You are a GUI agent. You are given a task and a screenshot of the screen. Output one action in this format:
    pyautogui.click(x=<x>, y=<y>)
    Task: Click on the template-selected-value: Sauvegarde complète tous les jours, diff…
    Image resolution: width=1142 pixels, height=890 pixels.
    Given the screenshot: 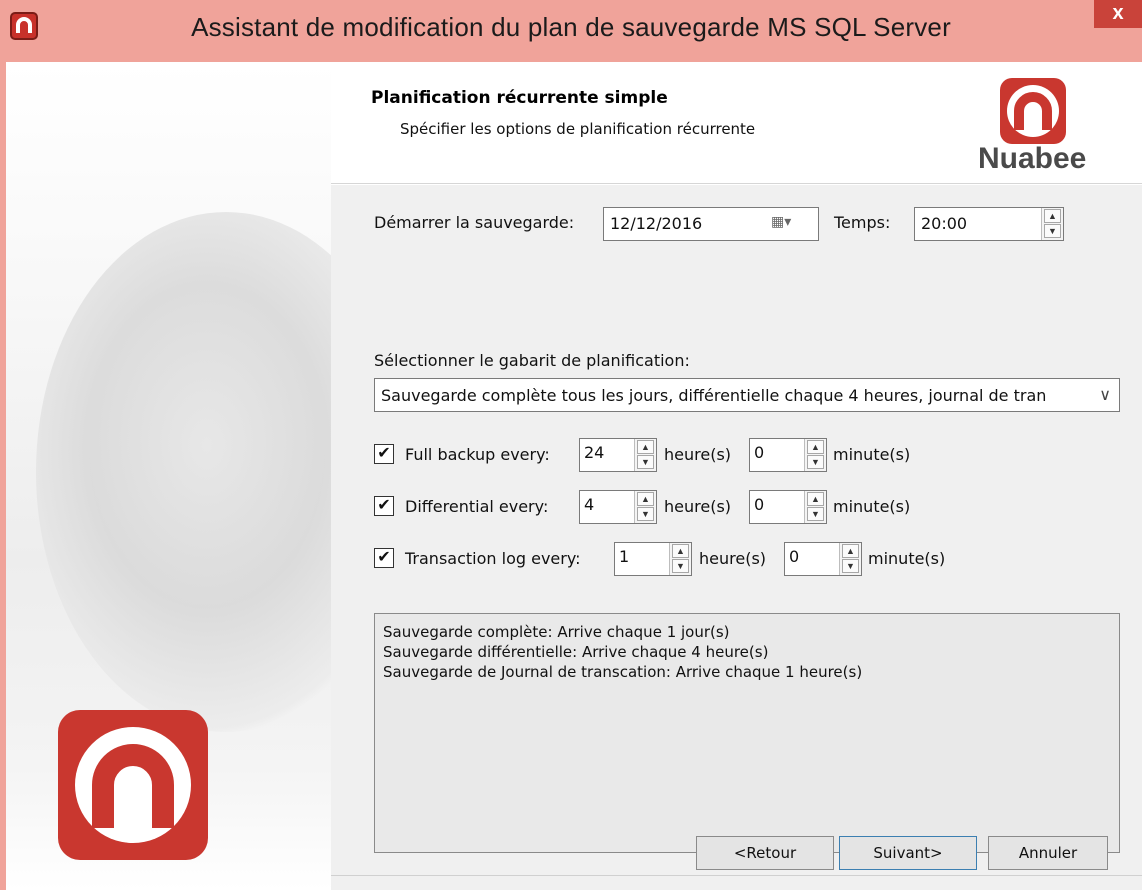 What is the action you would take?
    pyautogui.click(x=714, y=395)
    